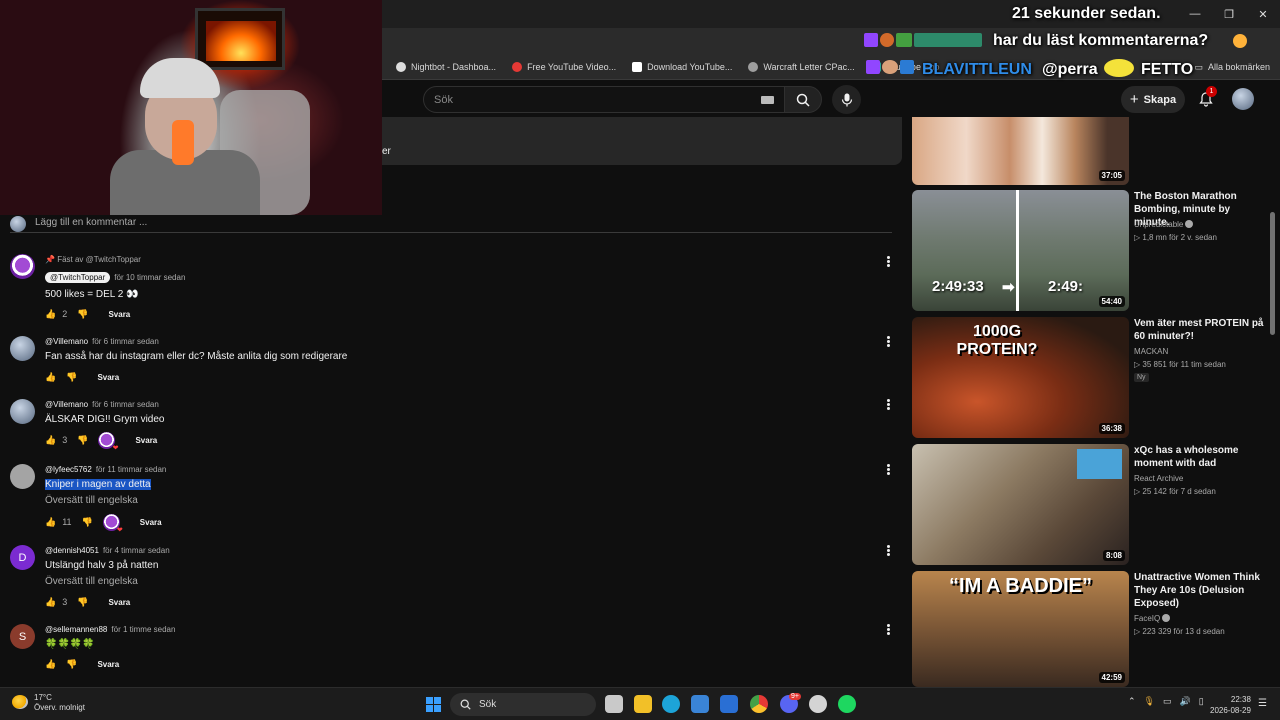 This screenshot has width=1280, height=720. What do you see at coordinates (523, 704) in the screenshot?
I see `taskbar-search: Sök` at bounding box center [523, 704].